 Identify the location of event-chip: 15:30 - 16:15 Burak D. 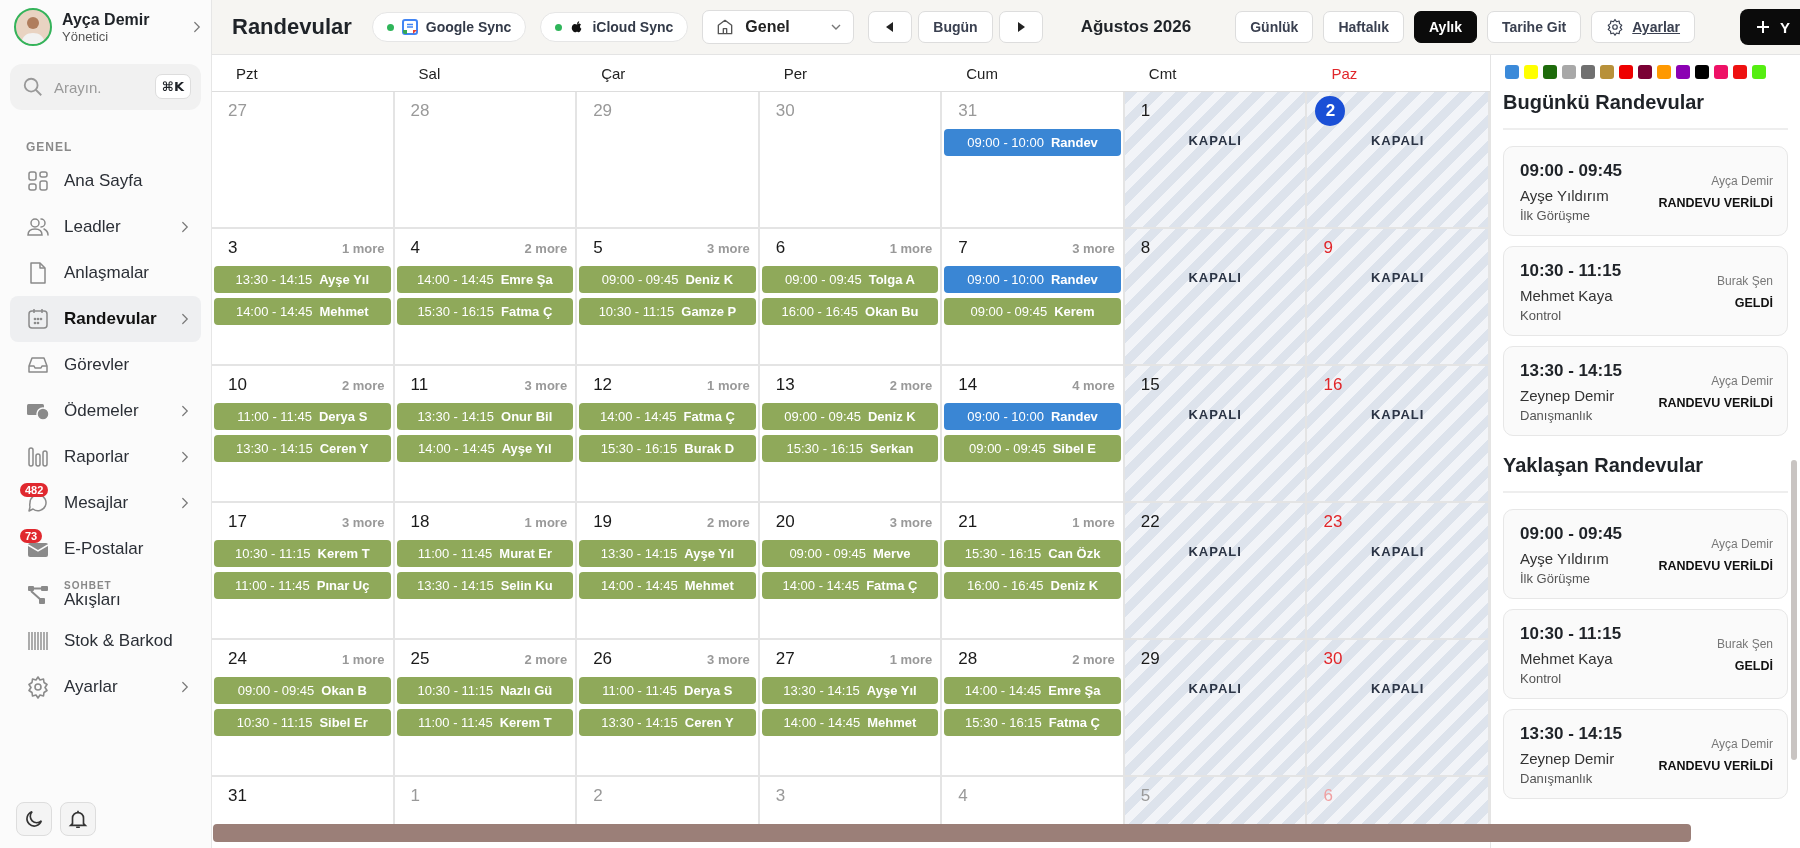
(667, 448).